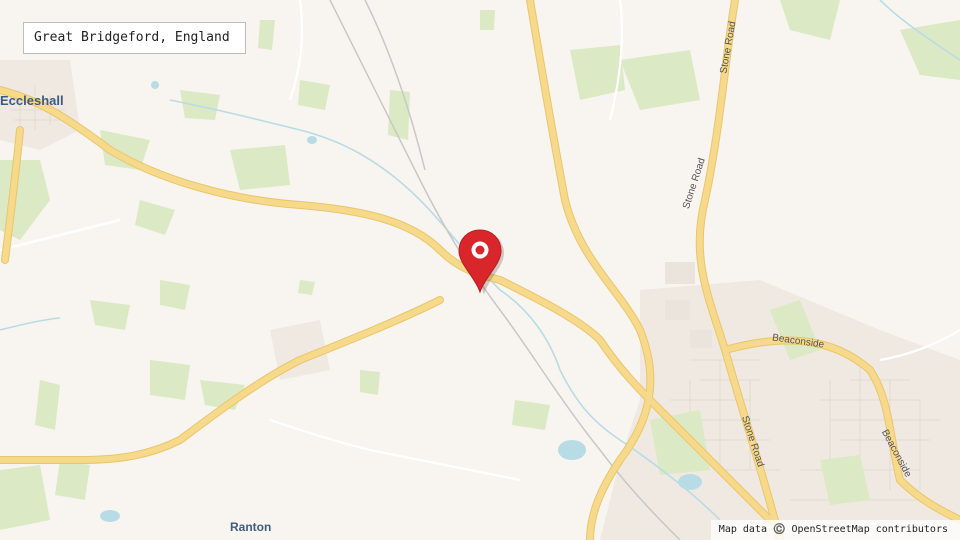 This screenshot has width=960, height=540. I want to click on place-label-ranton: Ranton, so click(251, 527).